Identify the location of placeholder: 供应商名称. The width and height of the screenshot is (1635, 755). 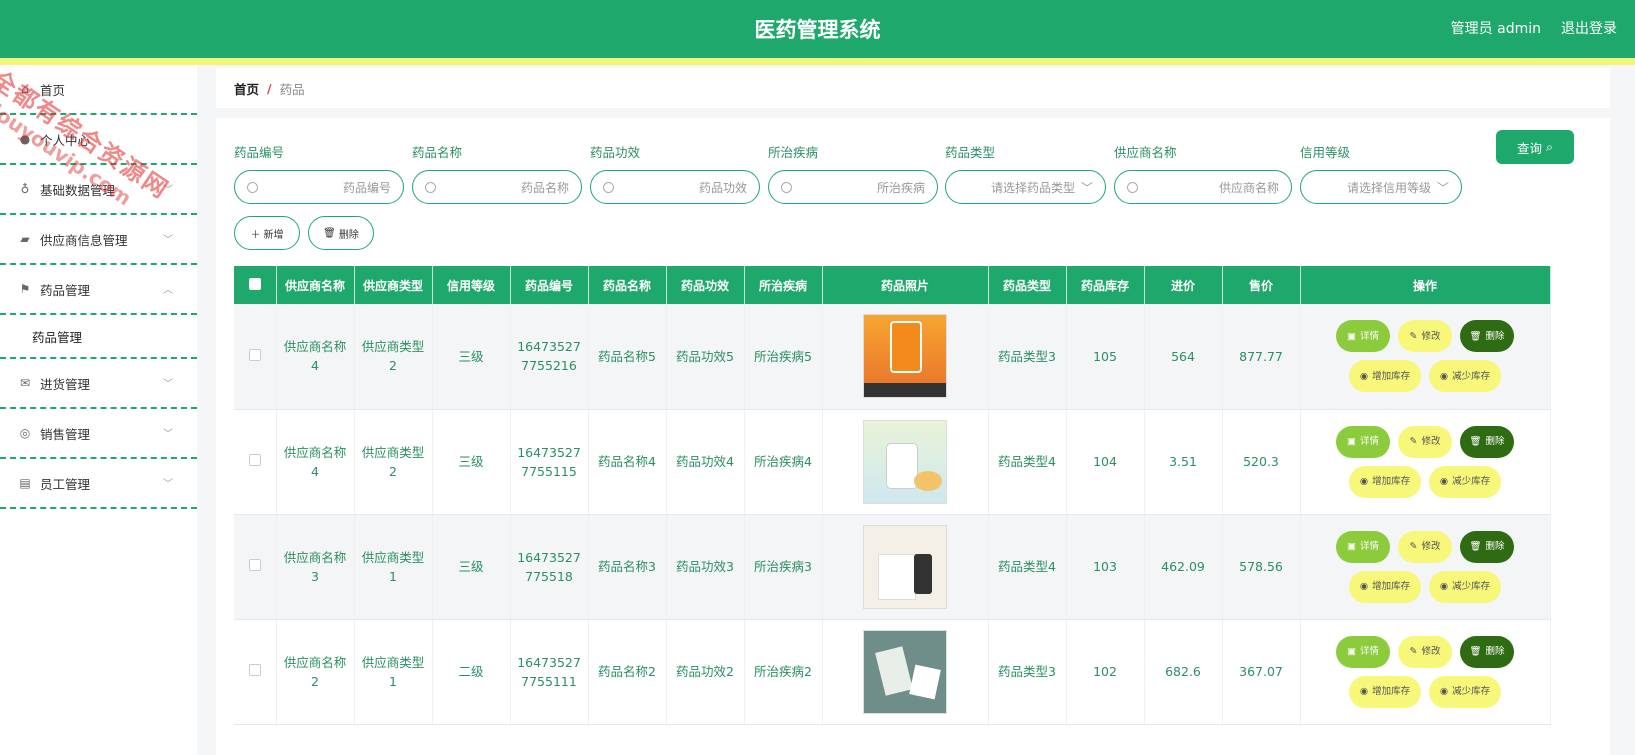
(1248, 187).